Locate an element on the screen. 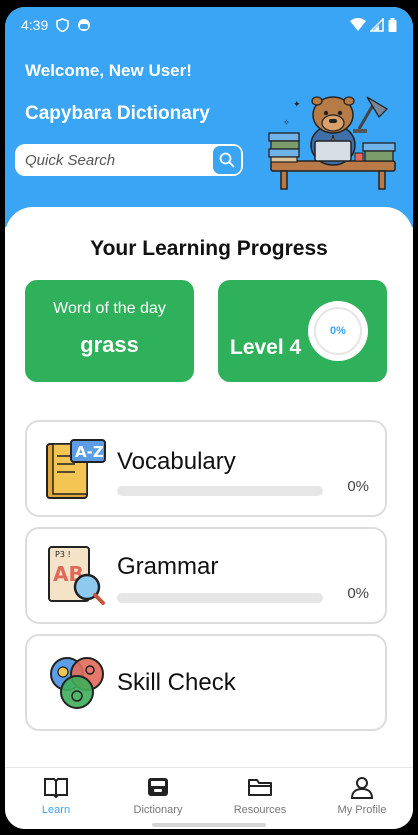 The width and height of the screenshot is (418, 835). nav-resources-label: Resources is located at coordinates (260, 810).